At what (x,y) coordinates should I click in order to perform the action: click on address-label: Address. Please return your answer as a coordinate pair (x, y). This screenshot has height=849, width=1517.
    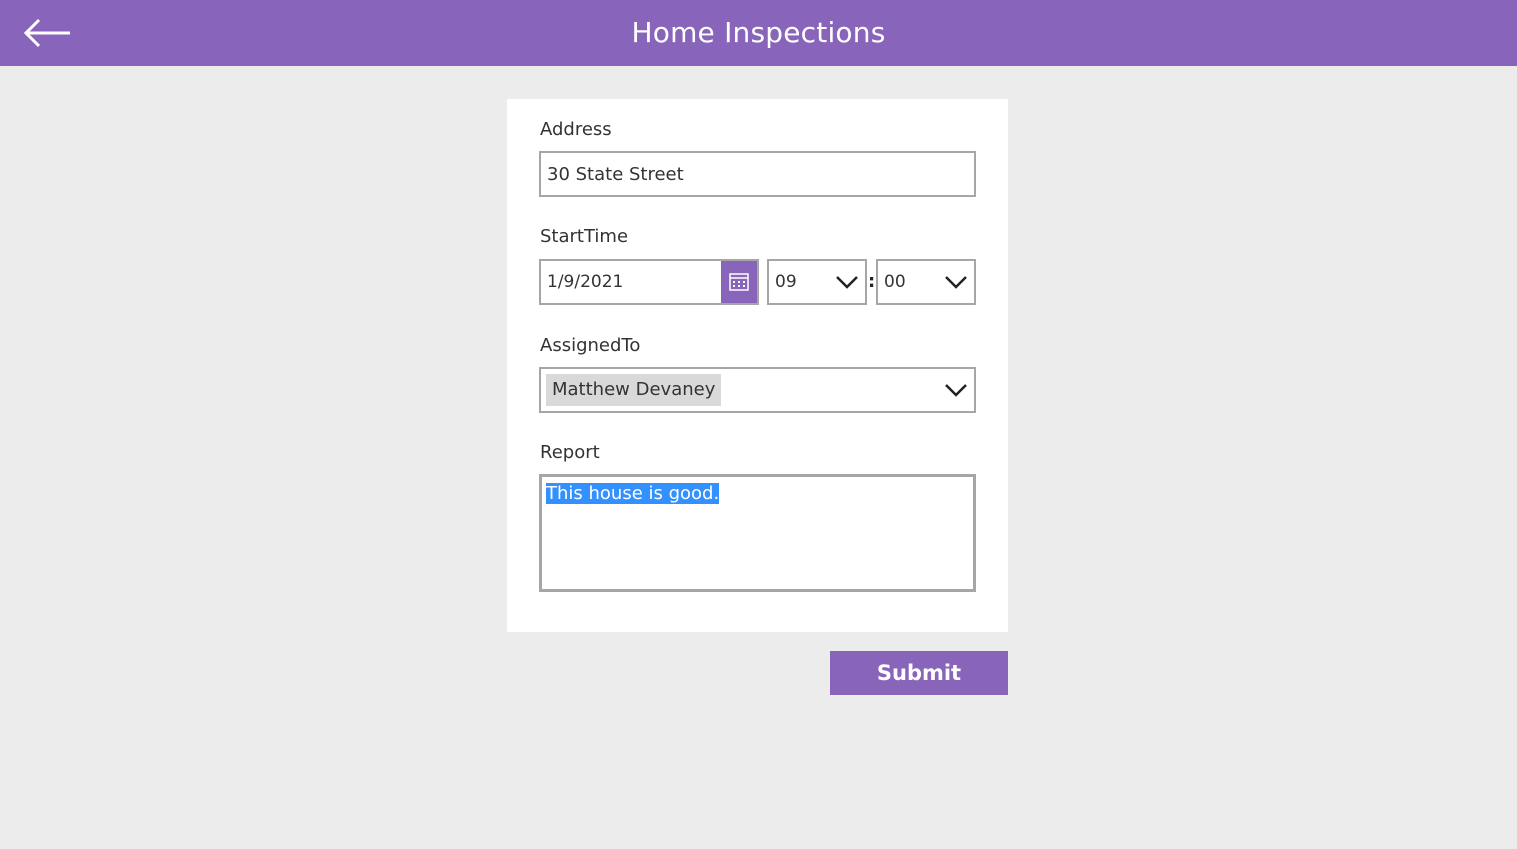
    Looking at the image, I should click on (576, 129).